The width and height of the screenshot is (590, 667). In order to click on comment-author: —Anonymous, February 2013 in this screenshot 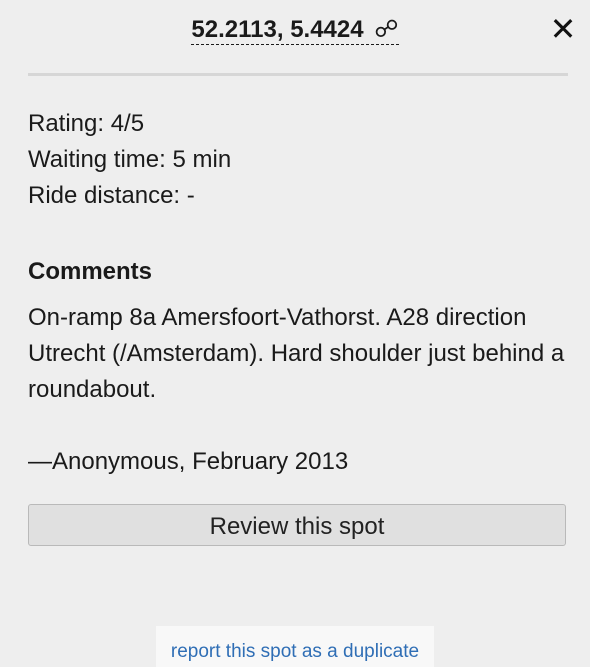, I will do `click(188, 461)`.